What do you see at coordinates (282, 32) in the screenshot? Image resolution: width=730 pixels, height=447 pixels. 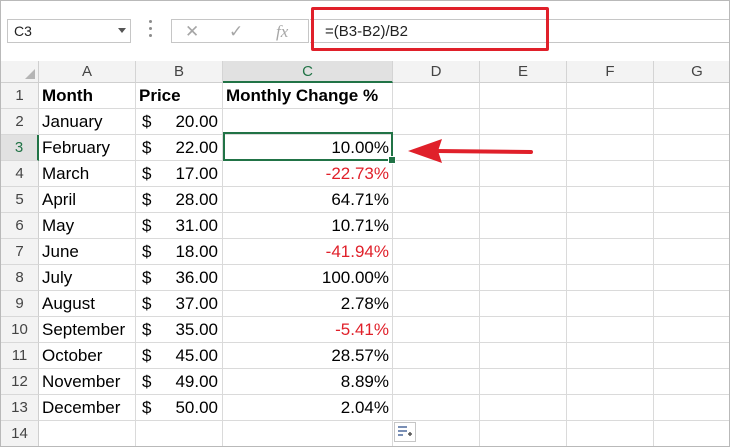 I see `insert-function-button: fx` at bounding box center [282, 32].